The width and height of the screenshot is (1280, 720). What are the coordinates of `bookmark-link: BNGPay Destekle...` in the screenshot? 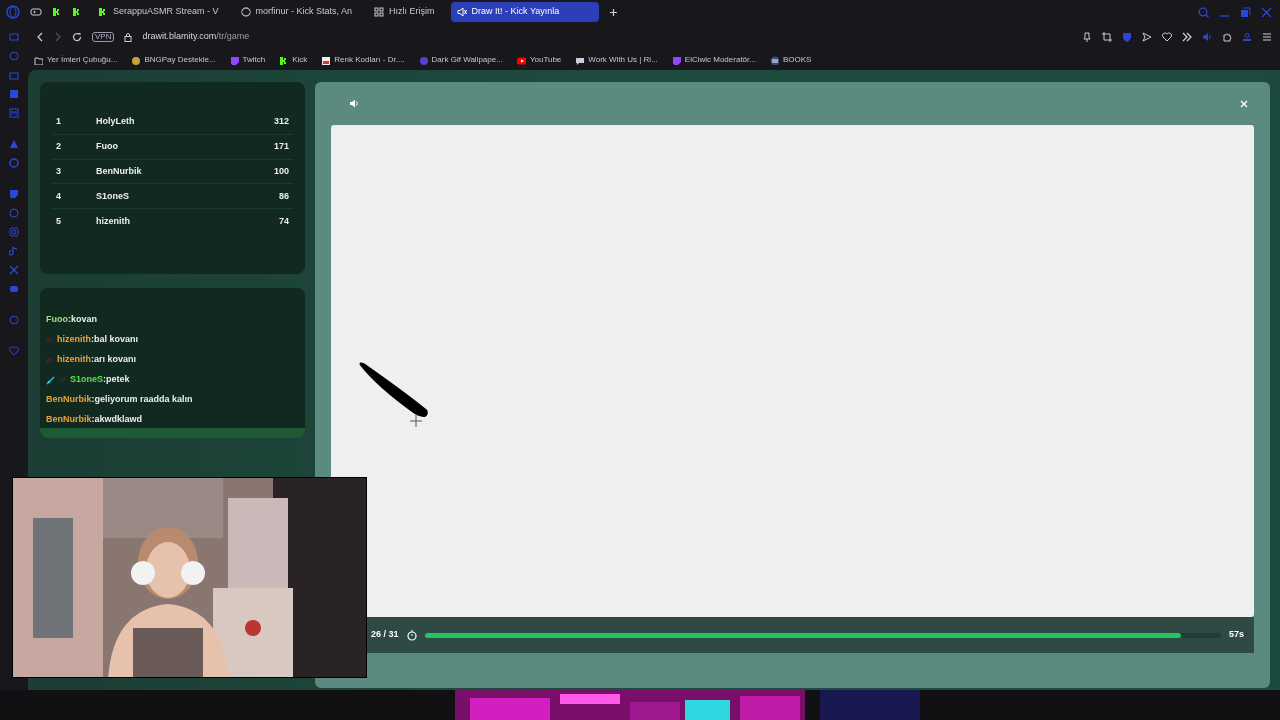 It's located at (173, 60).